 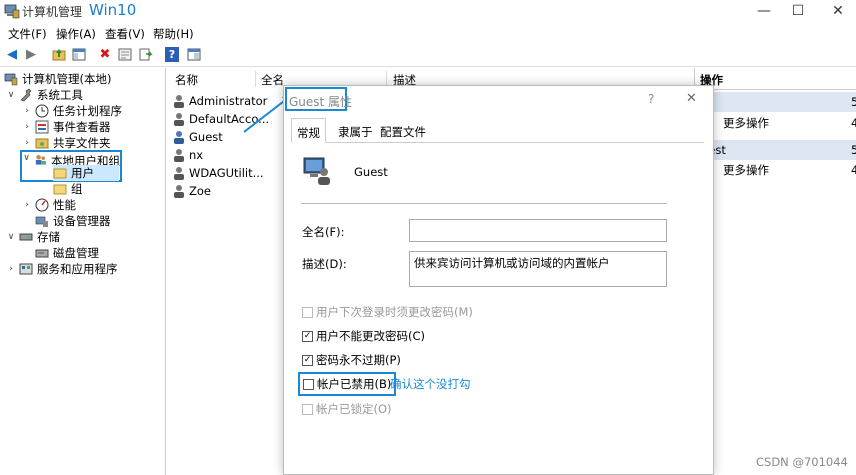 I want to click on tree-item-services-apps: › 服务和应用程序, so click(x=61, y=269).